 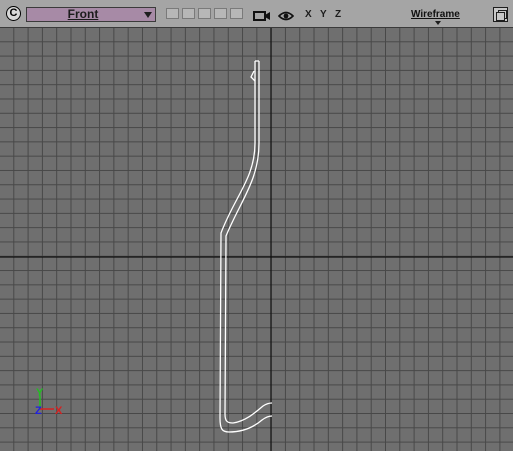 I want to click on viewport-toolbar: C Front X Y Z Wireframe, so click(x=256, y=14).